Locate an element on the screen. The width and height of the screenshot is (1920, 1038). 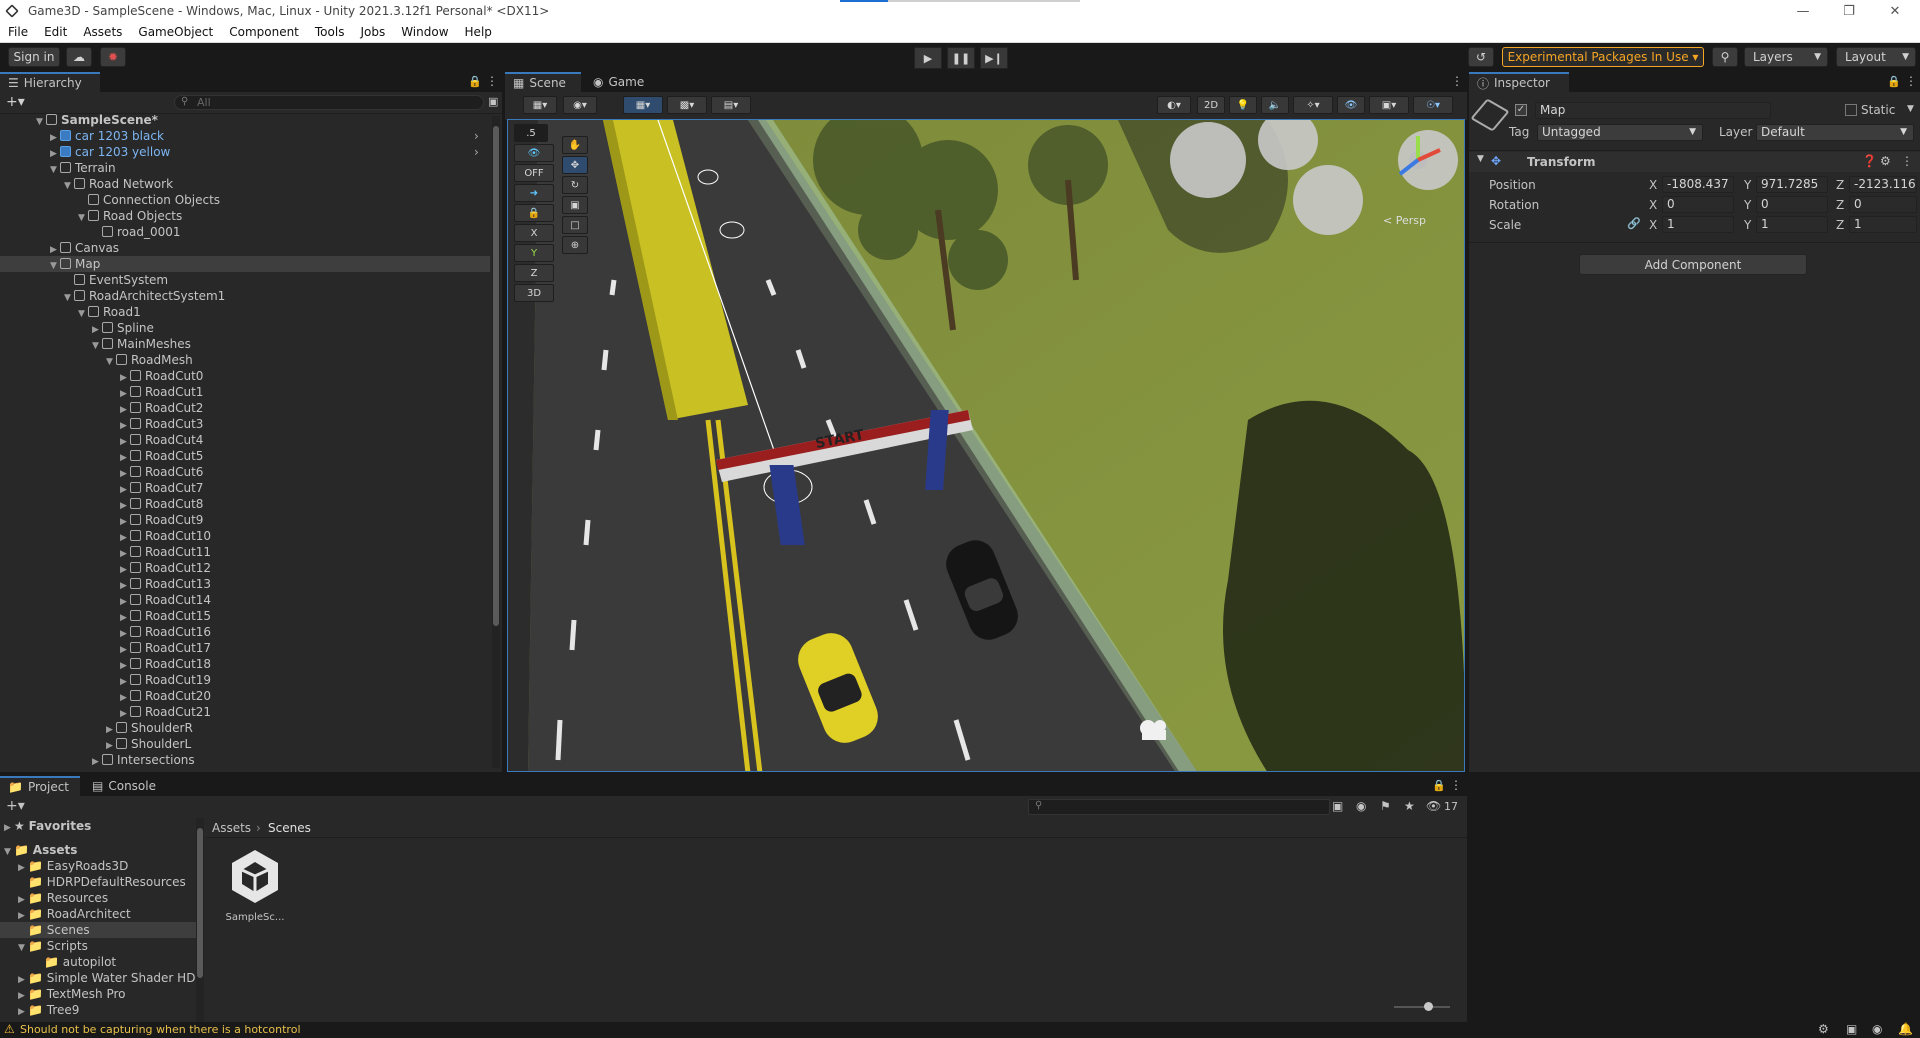
hierarchy-item: ▶ RoadCut14 is located at coordinates (245, 600).